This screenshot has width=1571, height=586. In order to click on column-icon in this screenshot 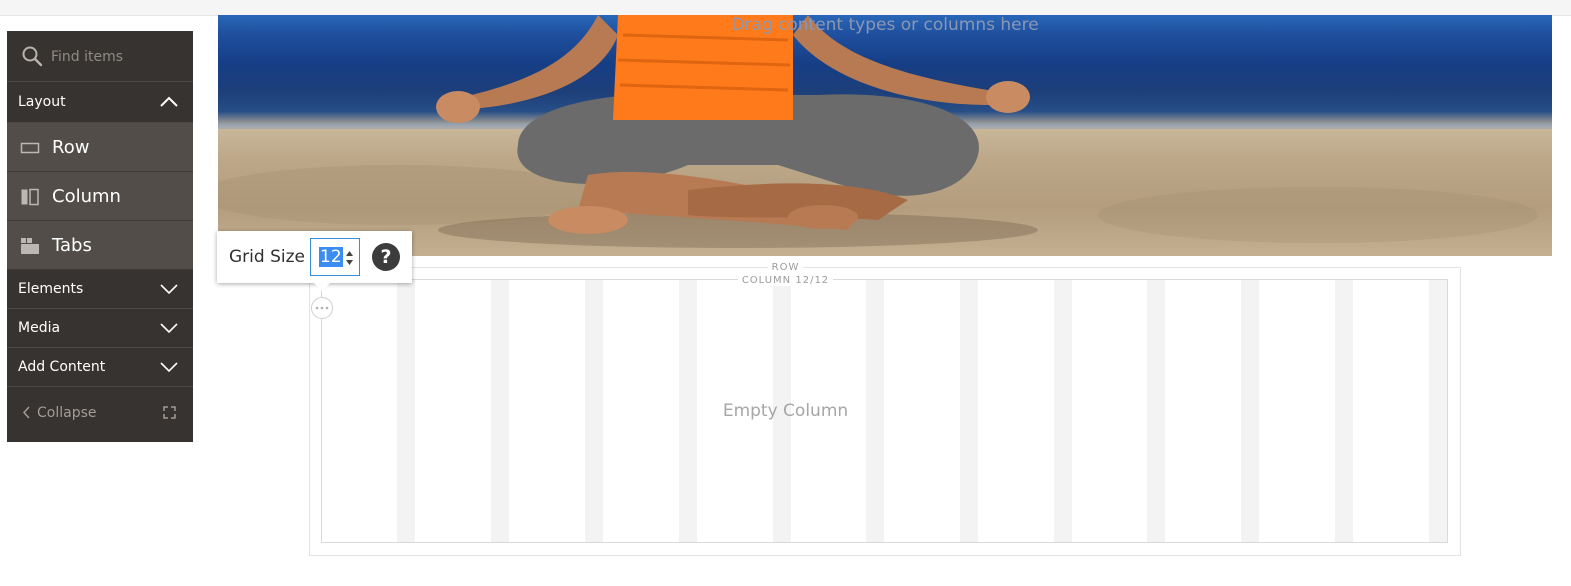, I will do `click(30, 197)`.